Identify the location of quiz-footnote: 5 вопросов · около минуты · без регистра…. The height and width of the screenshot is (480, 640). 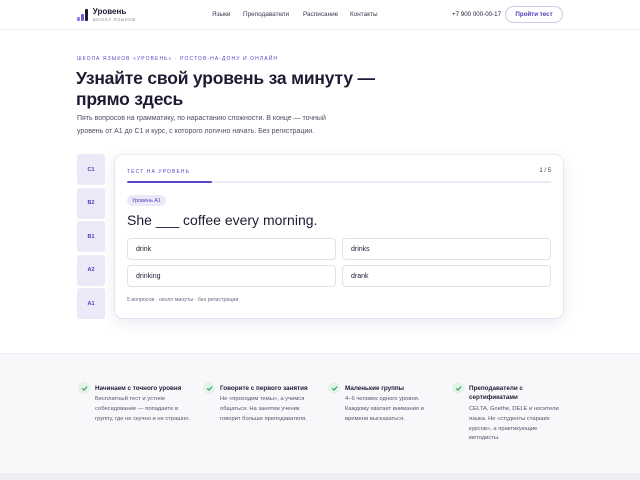
(183, 300).